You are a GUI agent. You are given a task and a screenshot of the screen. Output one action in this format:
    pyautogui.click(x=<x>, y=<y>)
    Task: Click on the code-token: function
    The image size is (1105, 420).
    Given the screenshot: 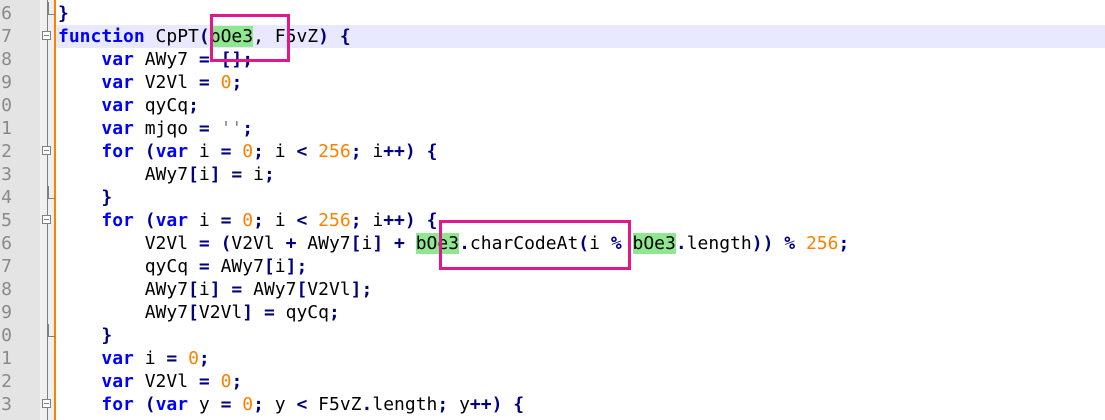 What is the action you would take?
    pyautogui.click(x=101, y=36)
    